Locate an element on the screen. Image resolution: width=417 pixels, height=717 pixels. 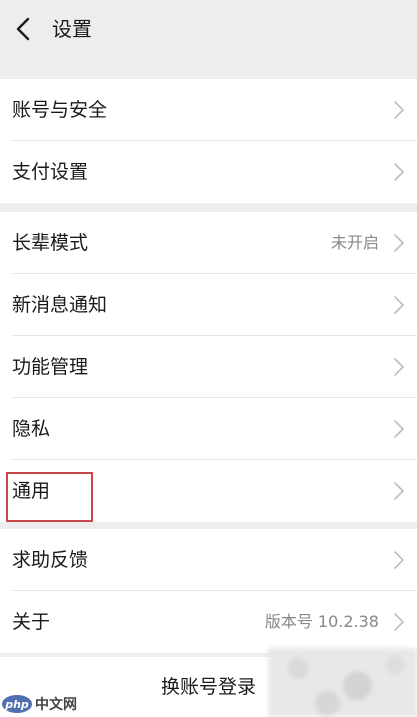
watermark: php 中文网 is located at coordinates (39, 704).